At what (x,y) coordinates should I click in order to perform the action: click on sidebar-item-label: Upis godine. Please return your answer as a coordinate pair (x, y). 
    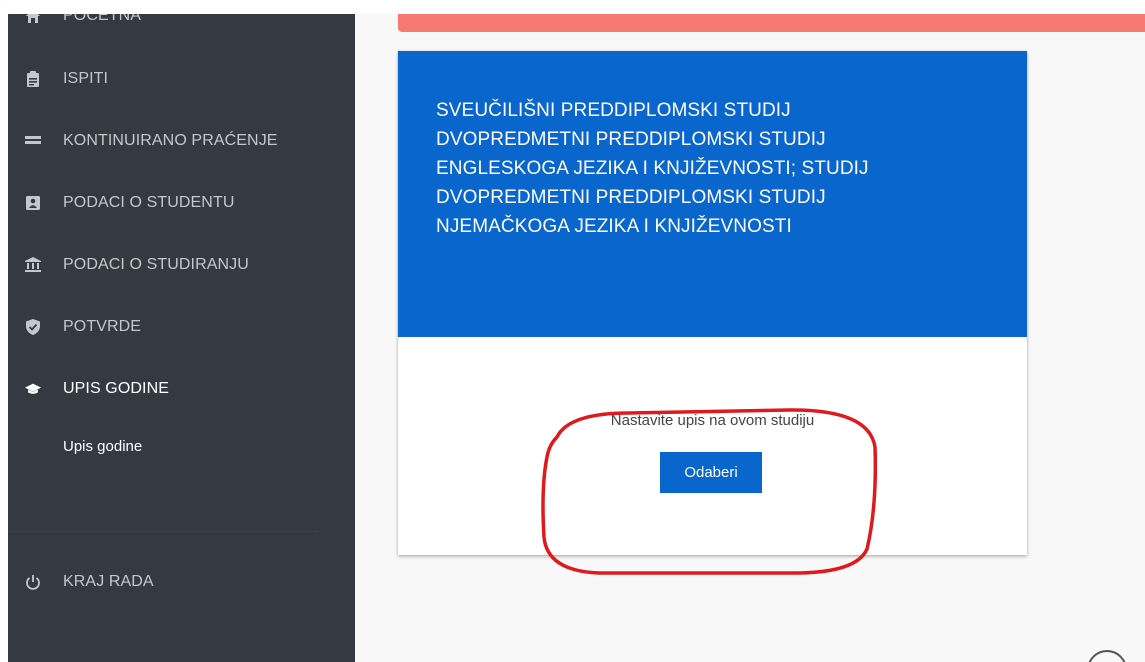
    Looking at the image, I should click on (116, 388).